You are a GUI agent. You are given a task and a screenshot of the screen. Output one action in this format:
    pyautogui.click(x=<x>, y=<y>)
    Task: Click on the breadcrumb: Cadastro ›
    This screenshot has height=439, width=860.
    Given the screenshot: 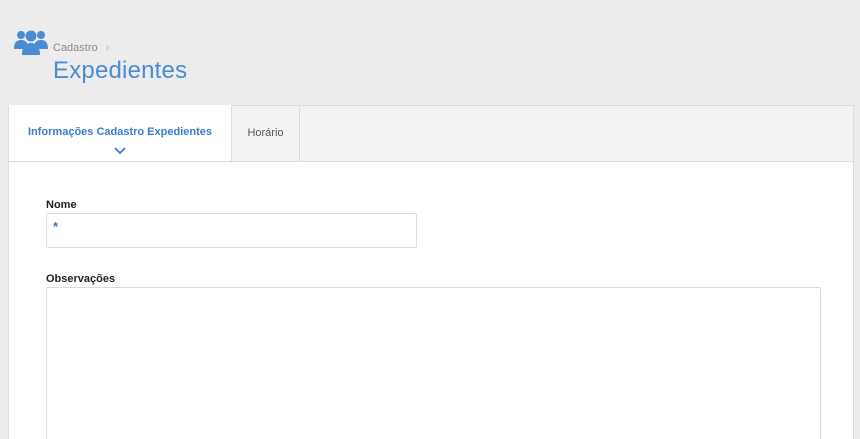 What is the action you would take?
    pyautogui.click(x=81, y=48)
    